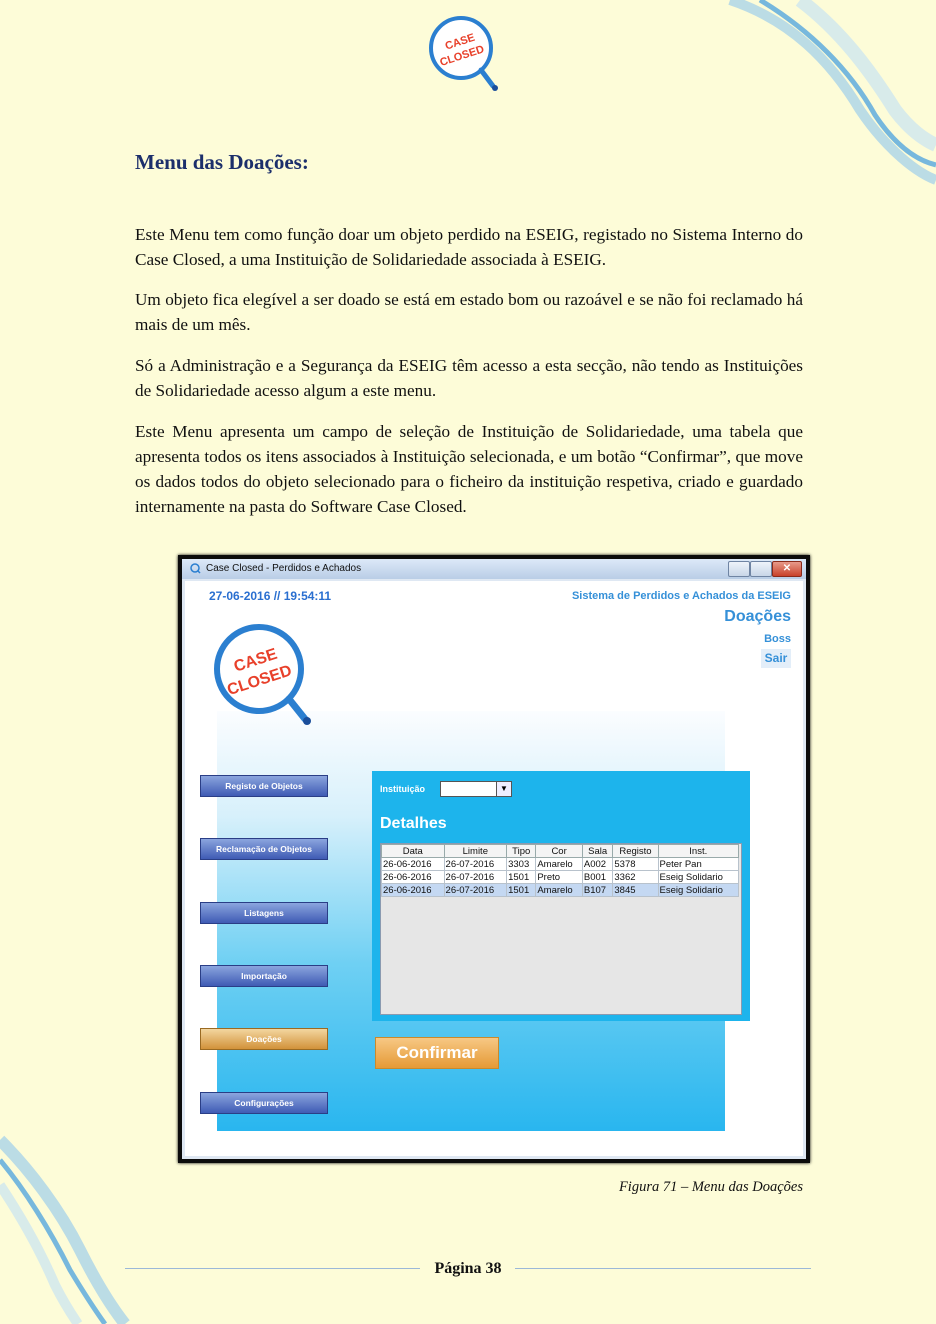  I want to click on institution-select: ▼, so click(476, 789).